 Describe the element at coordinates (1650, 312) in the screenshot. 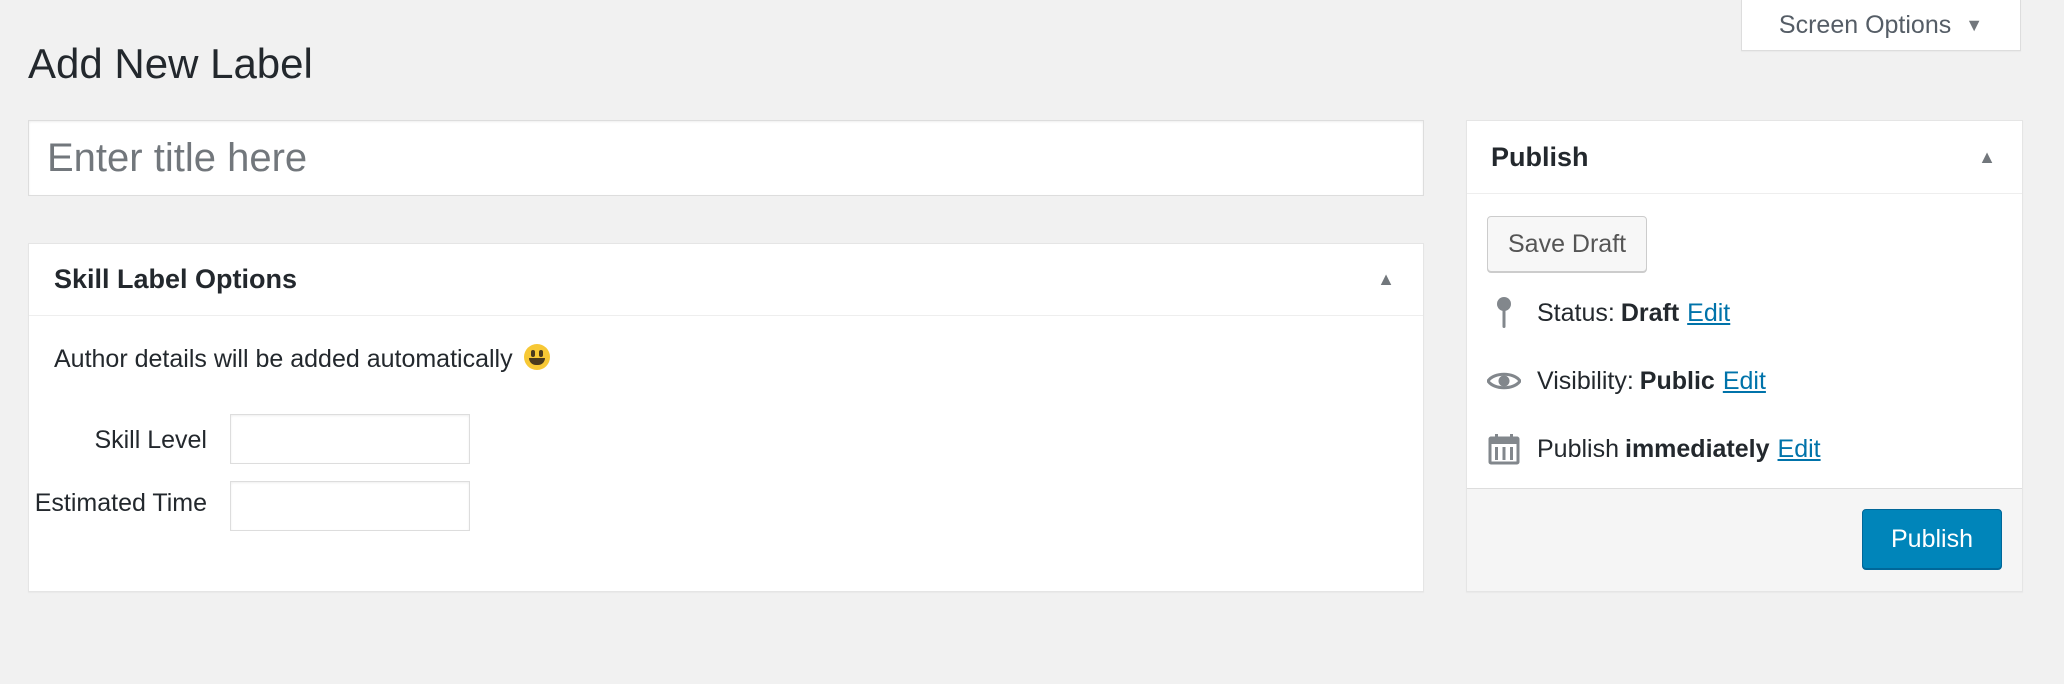

I see `status-value: Draft` at that location.